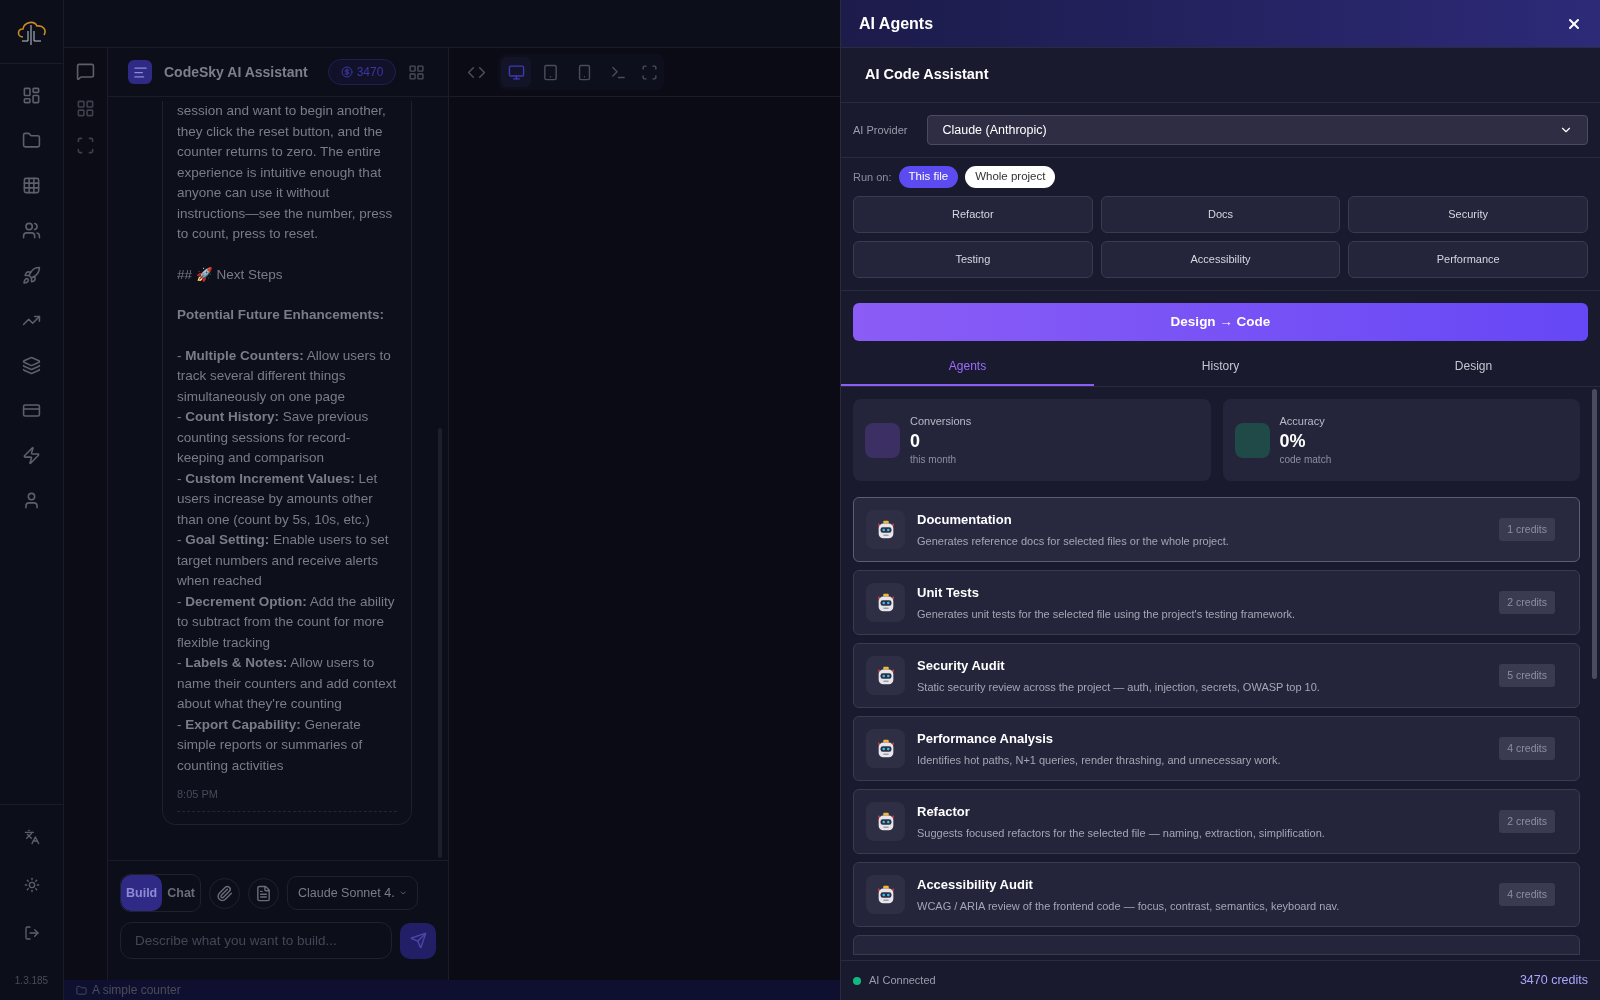 This screenshot has width=1600, height=1000. Describe the element at coordinates (31, 981) in the screenshot. I see `version-label: 1.3.185` at that location.